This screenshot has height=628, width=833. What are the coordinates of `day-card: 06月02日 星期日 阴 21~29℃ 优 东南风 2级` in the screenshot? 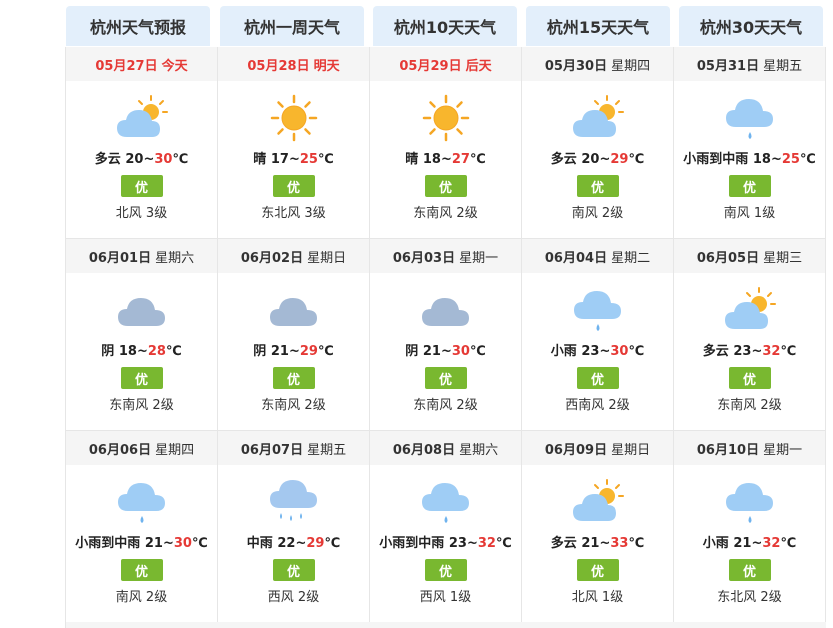 It's located at (294, 334).